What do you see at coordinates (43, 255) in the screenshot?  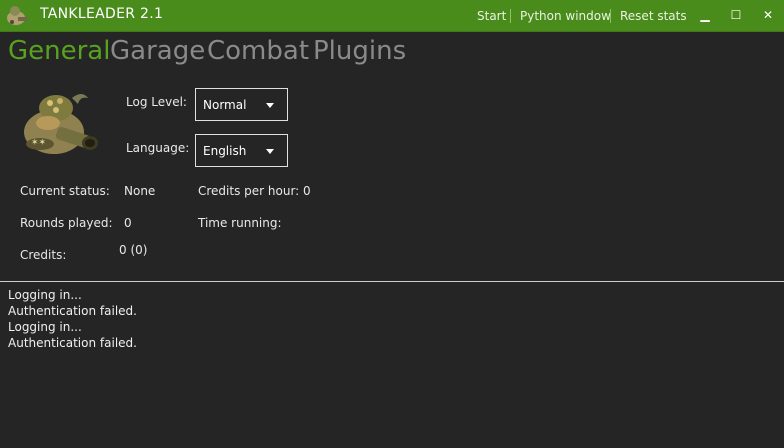 I see `credits-label: Credits:` at bounding box center [43, 255].